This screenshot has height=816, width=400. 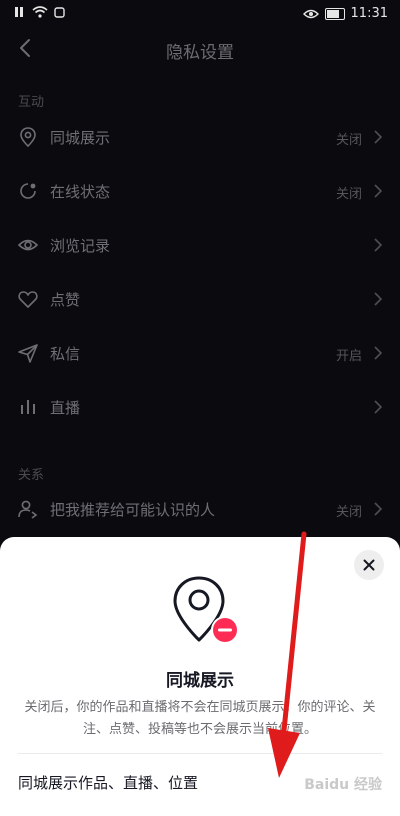 I want to click on status-right: 11:31, so click(x=345, y=13).